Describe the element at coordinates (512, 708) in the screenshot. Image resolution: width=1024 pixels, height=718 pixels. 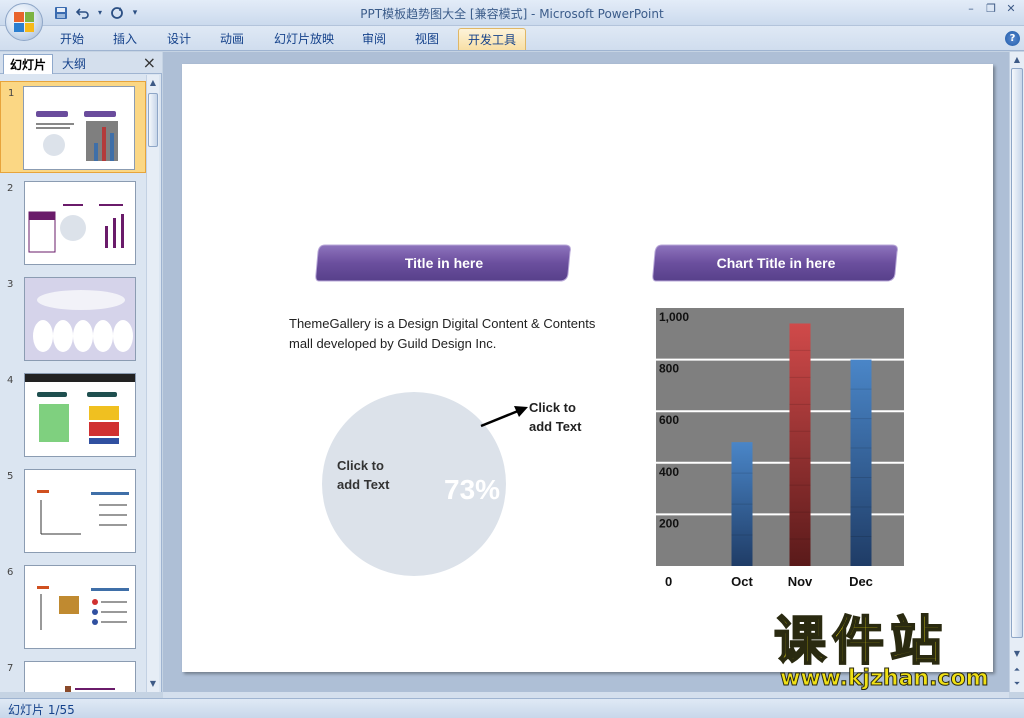
I see `status-bar: 幻灯片 1/55` at that location.